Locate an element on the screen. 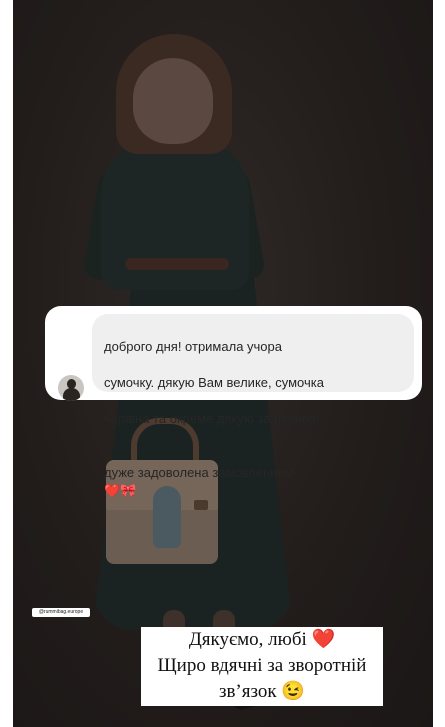  username-tag: @rummibag.europe is located at coordinates (61, 612).